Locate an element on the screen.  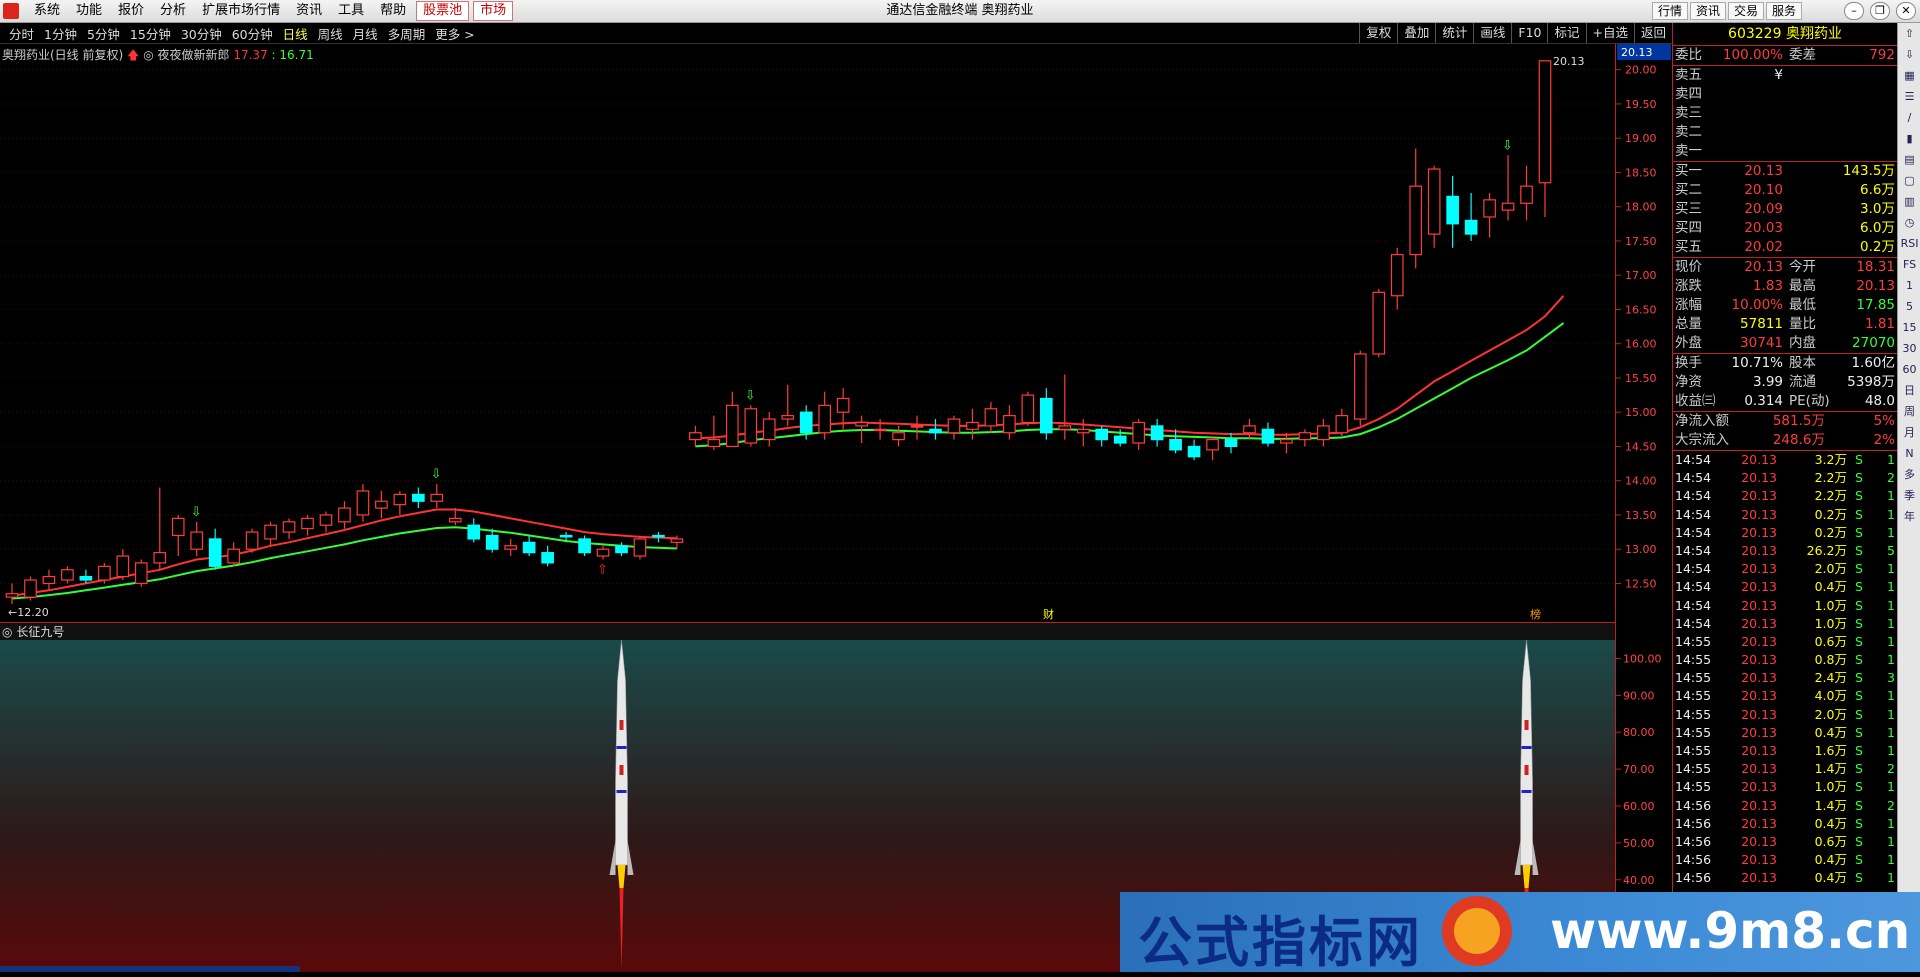
menu-item: 帮助 is located at coordinates (393, 11).